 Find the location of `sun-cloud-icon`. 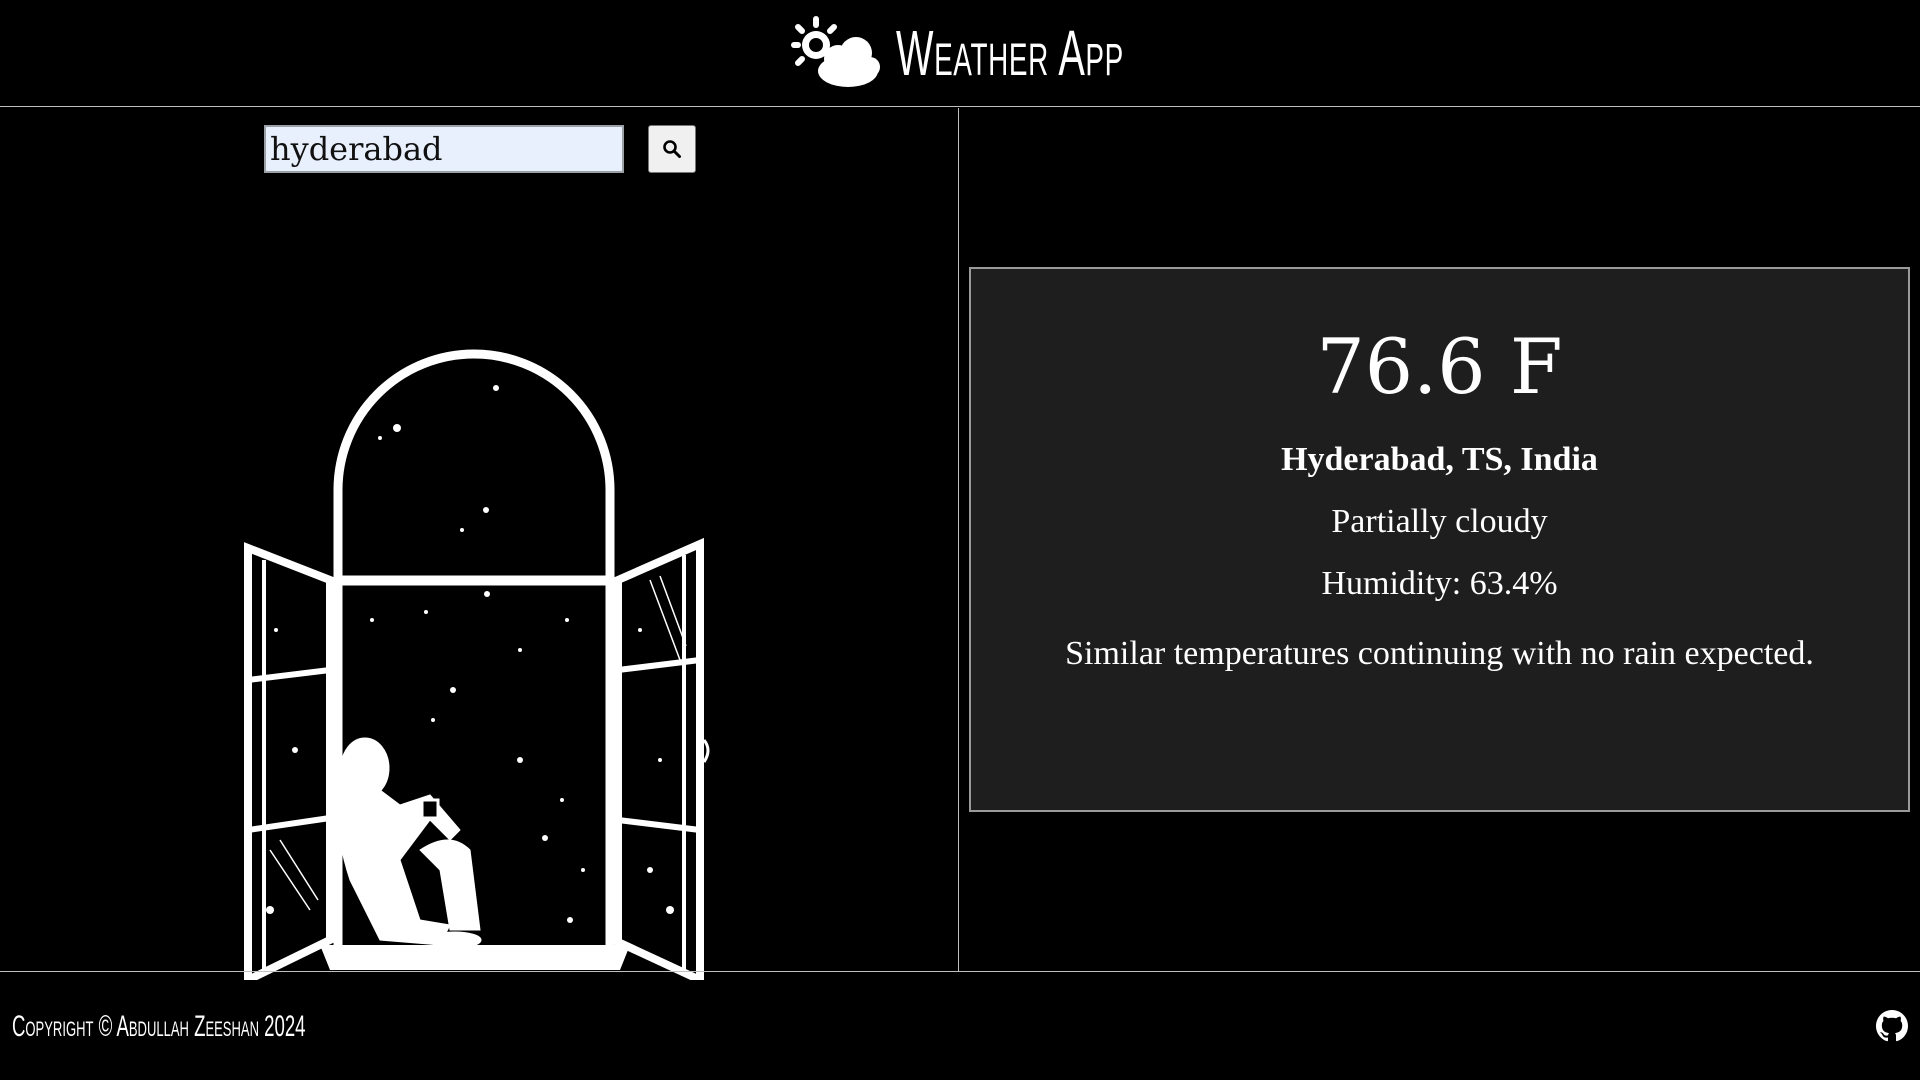

sun-cloud-icon is located at coordinates (836, 51).